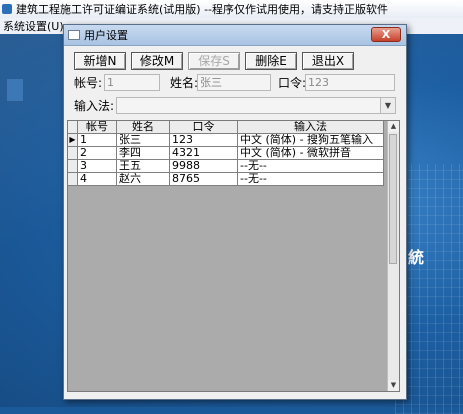  What do you see at coordinates (386, 34) in the screenshot?
I see `close-button: X` at bounding box center [386, 34].